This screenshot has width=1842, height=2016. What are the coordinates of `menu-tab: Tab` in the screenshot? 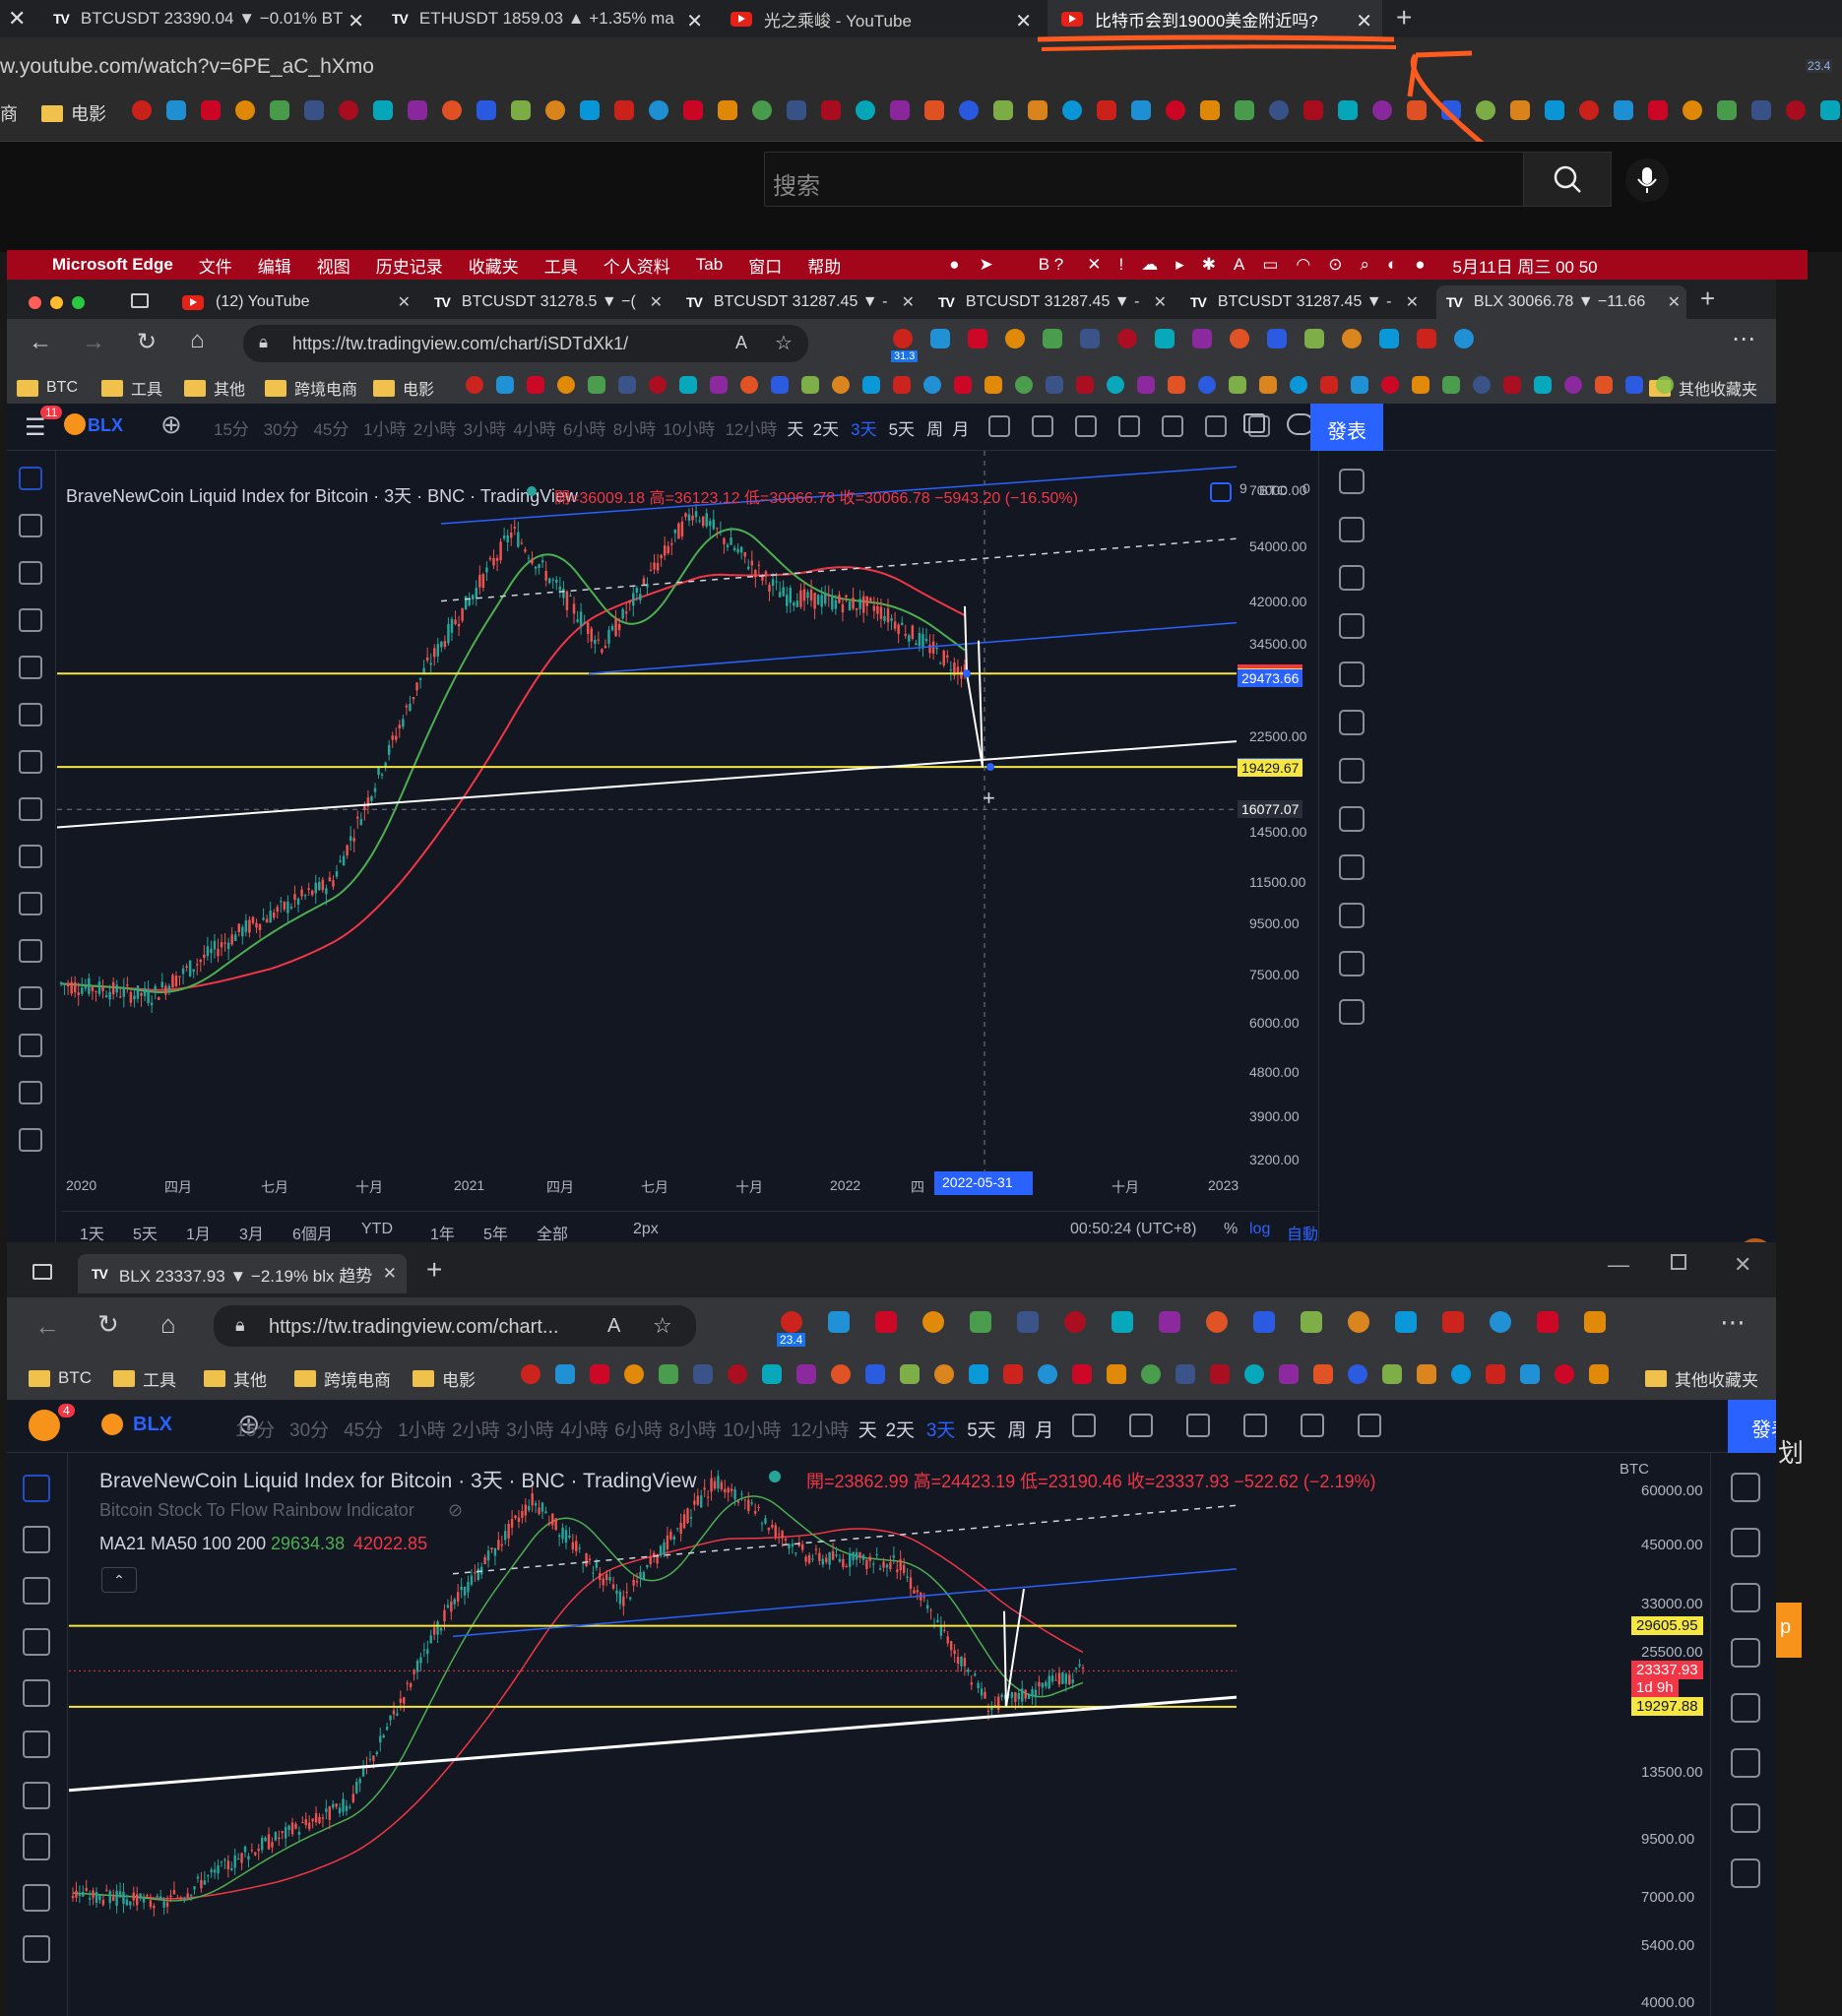 It's located at (709, 265).